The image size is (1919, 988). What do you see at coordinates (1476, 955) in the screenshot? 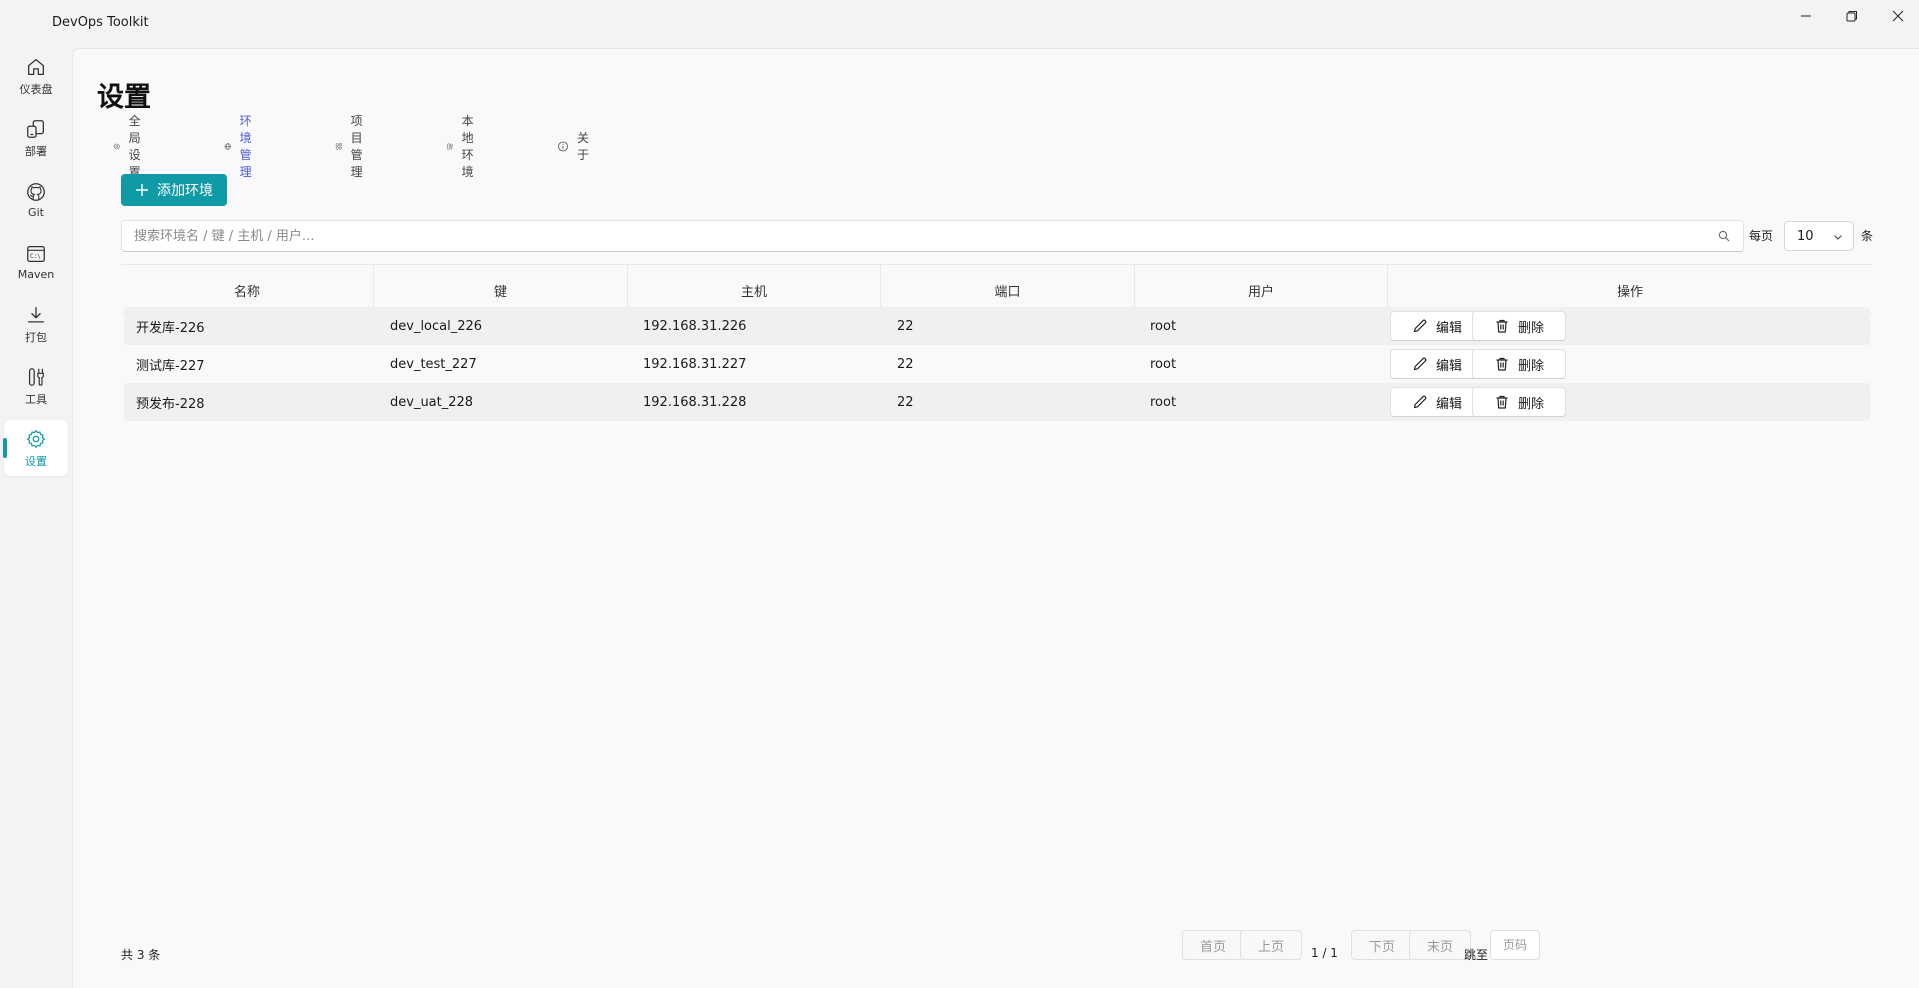
I see `jump-label: 跳至` at bounding box center [1476, 955].